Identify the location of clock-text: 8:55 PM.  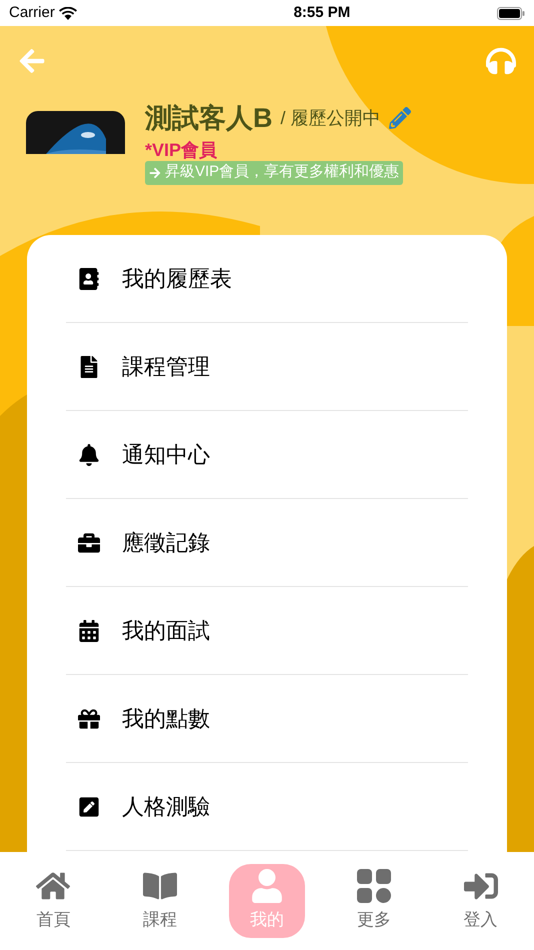
(322, 12).